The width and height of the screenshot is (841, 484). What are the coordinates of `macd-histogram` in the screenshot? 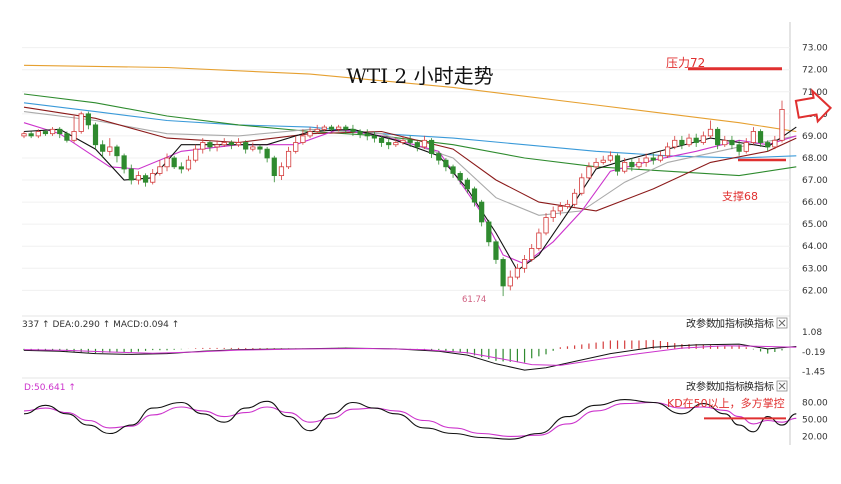 It's located at (403, 351).